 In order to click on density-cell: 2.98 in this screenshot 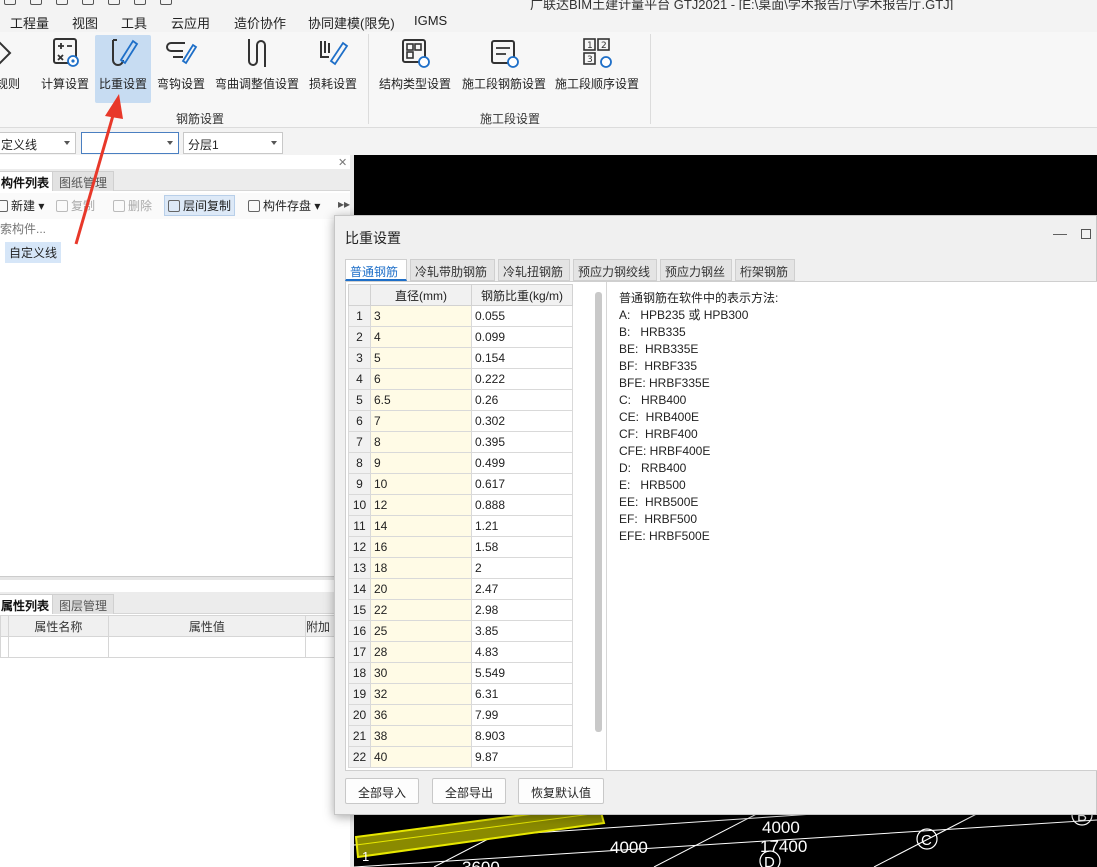, I will do `click(522, 610)`.